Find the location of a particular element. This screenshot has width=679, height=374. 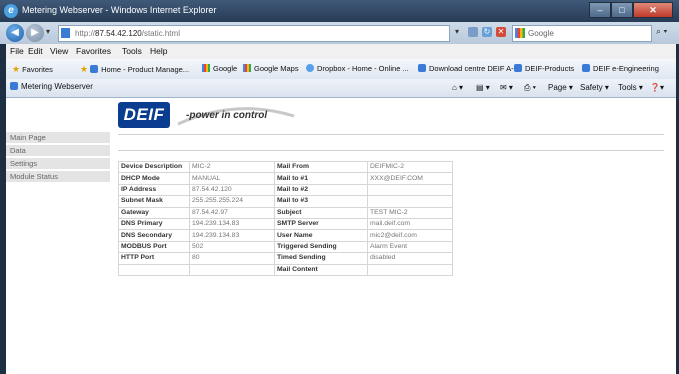

close-button: ✕ is located at coordinates (653, 10).